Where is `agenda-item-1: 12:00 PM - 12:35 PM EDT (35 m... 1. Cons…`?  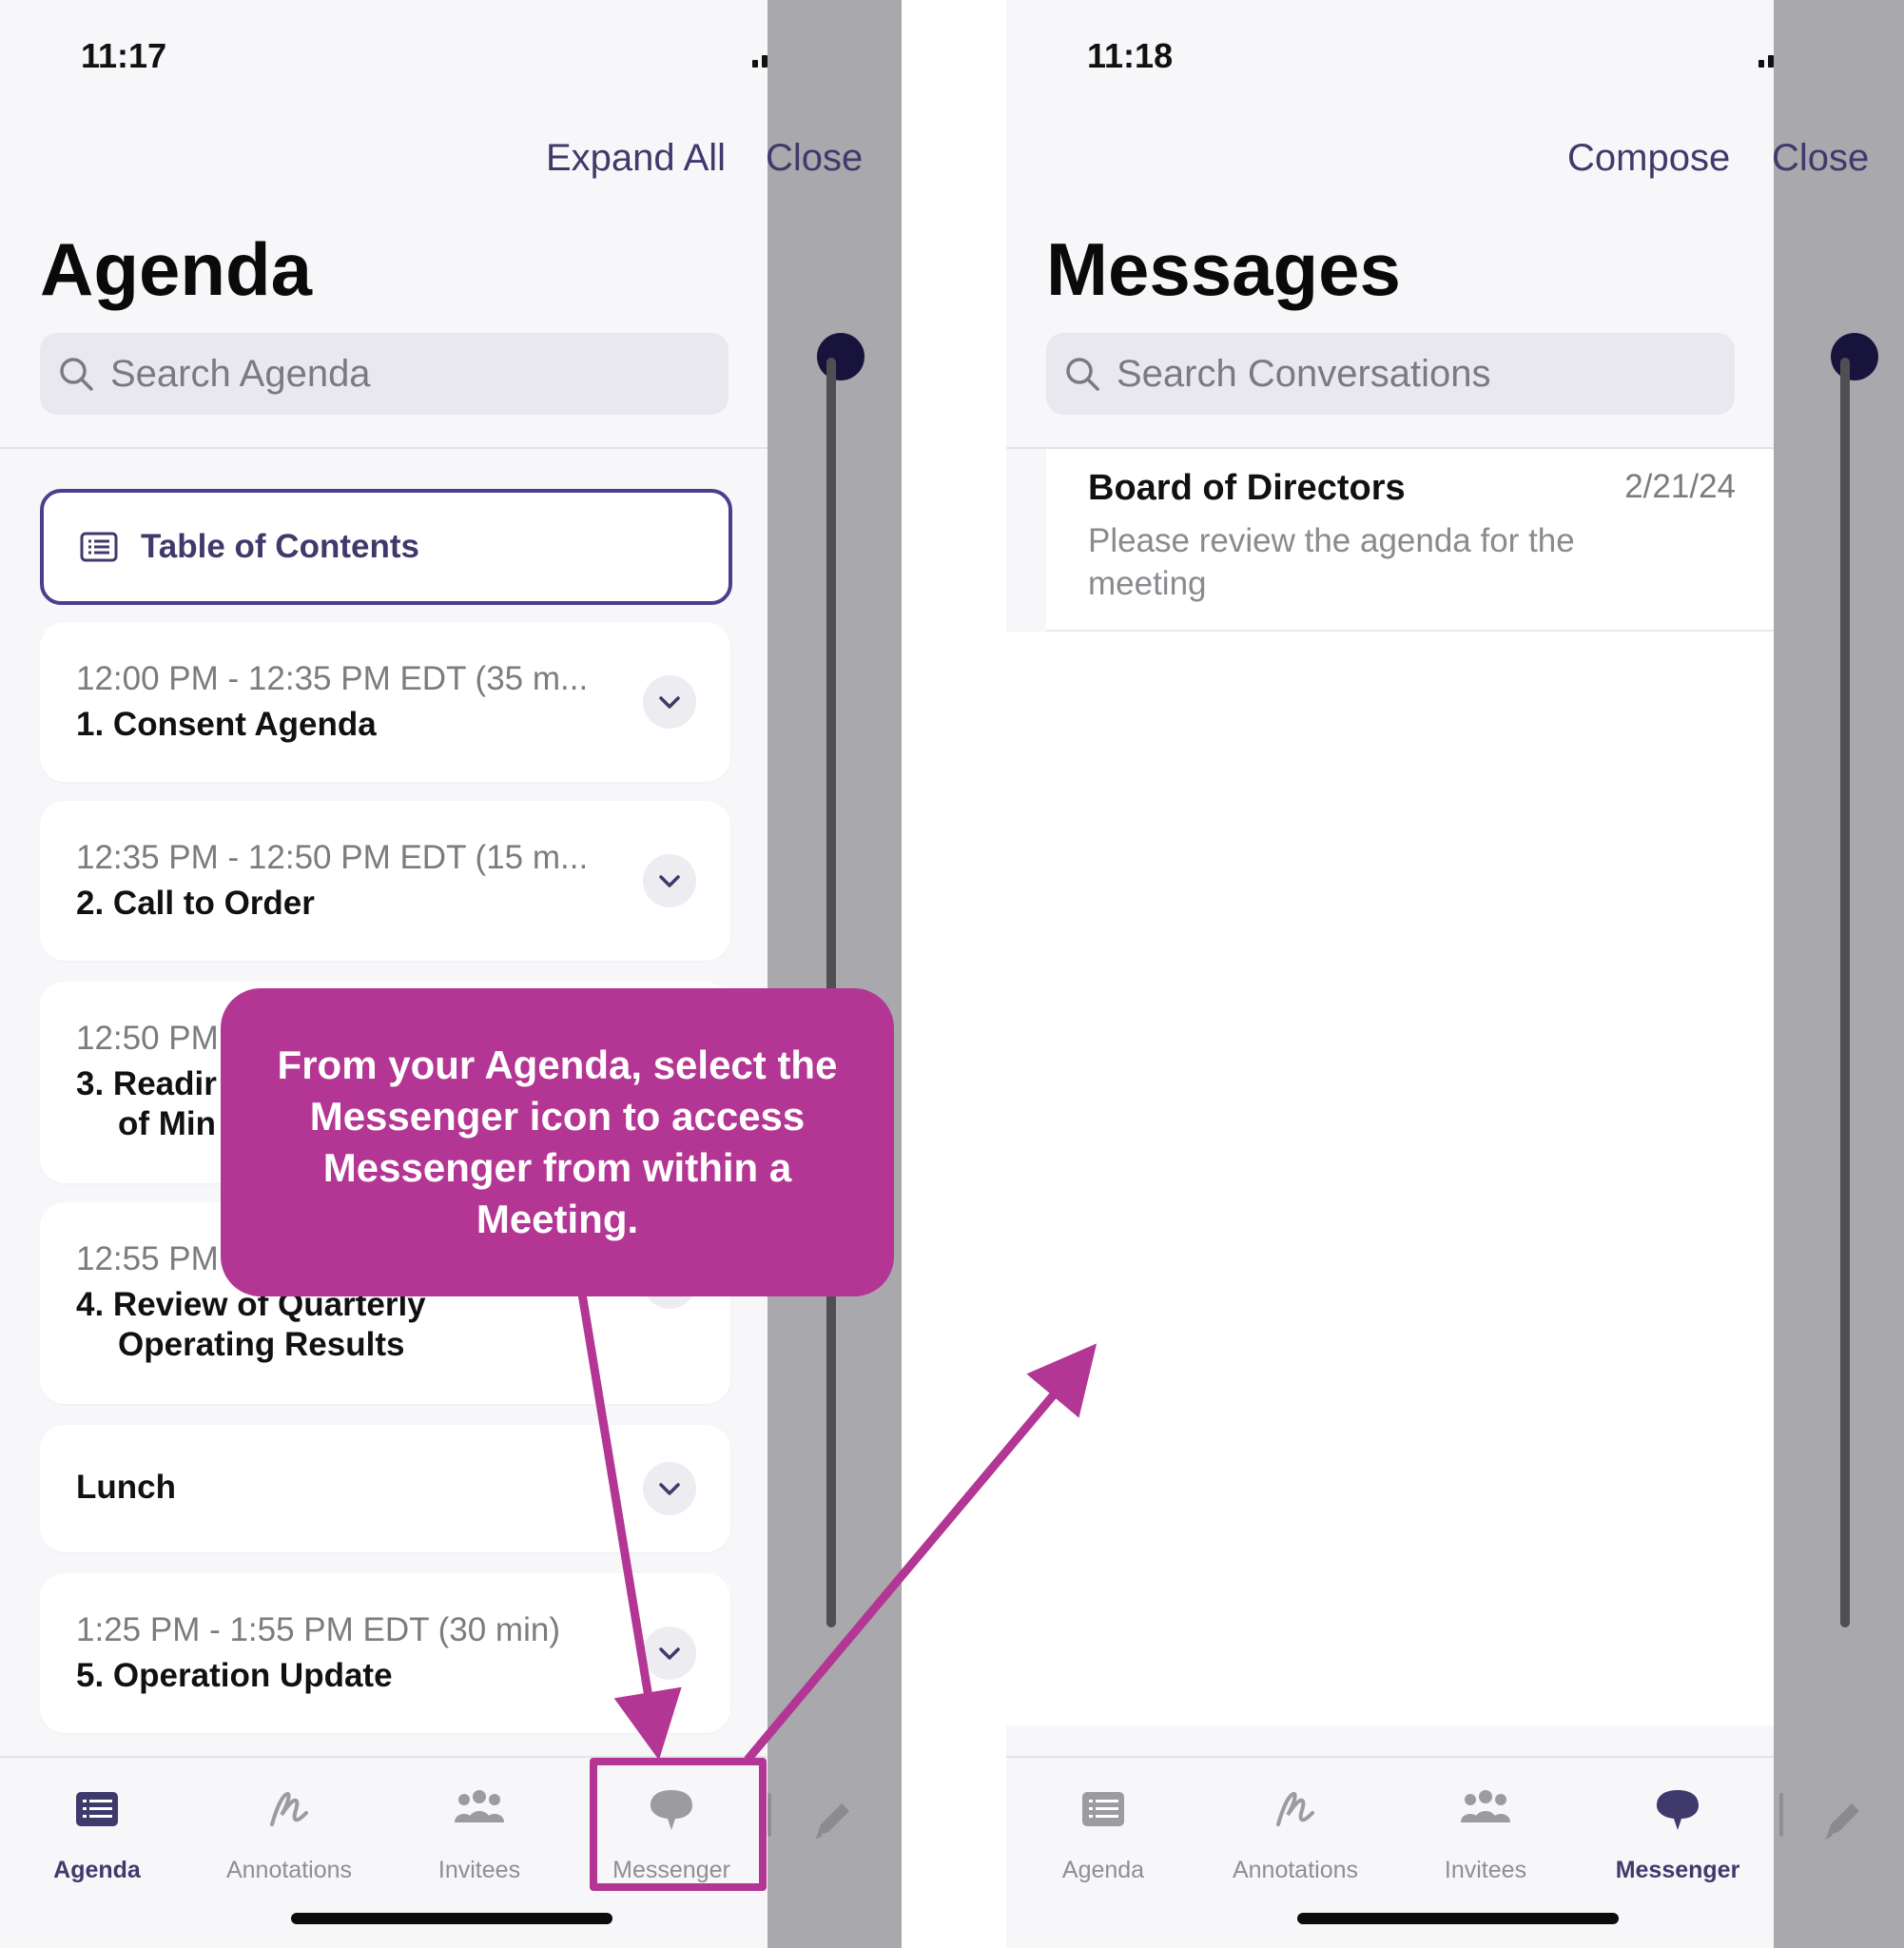
agenda-item-1: 12:00 PM - 12:35 PM EDT (35 m... 1. Cons… is located at coordinates (385, 702).